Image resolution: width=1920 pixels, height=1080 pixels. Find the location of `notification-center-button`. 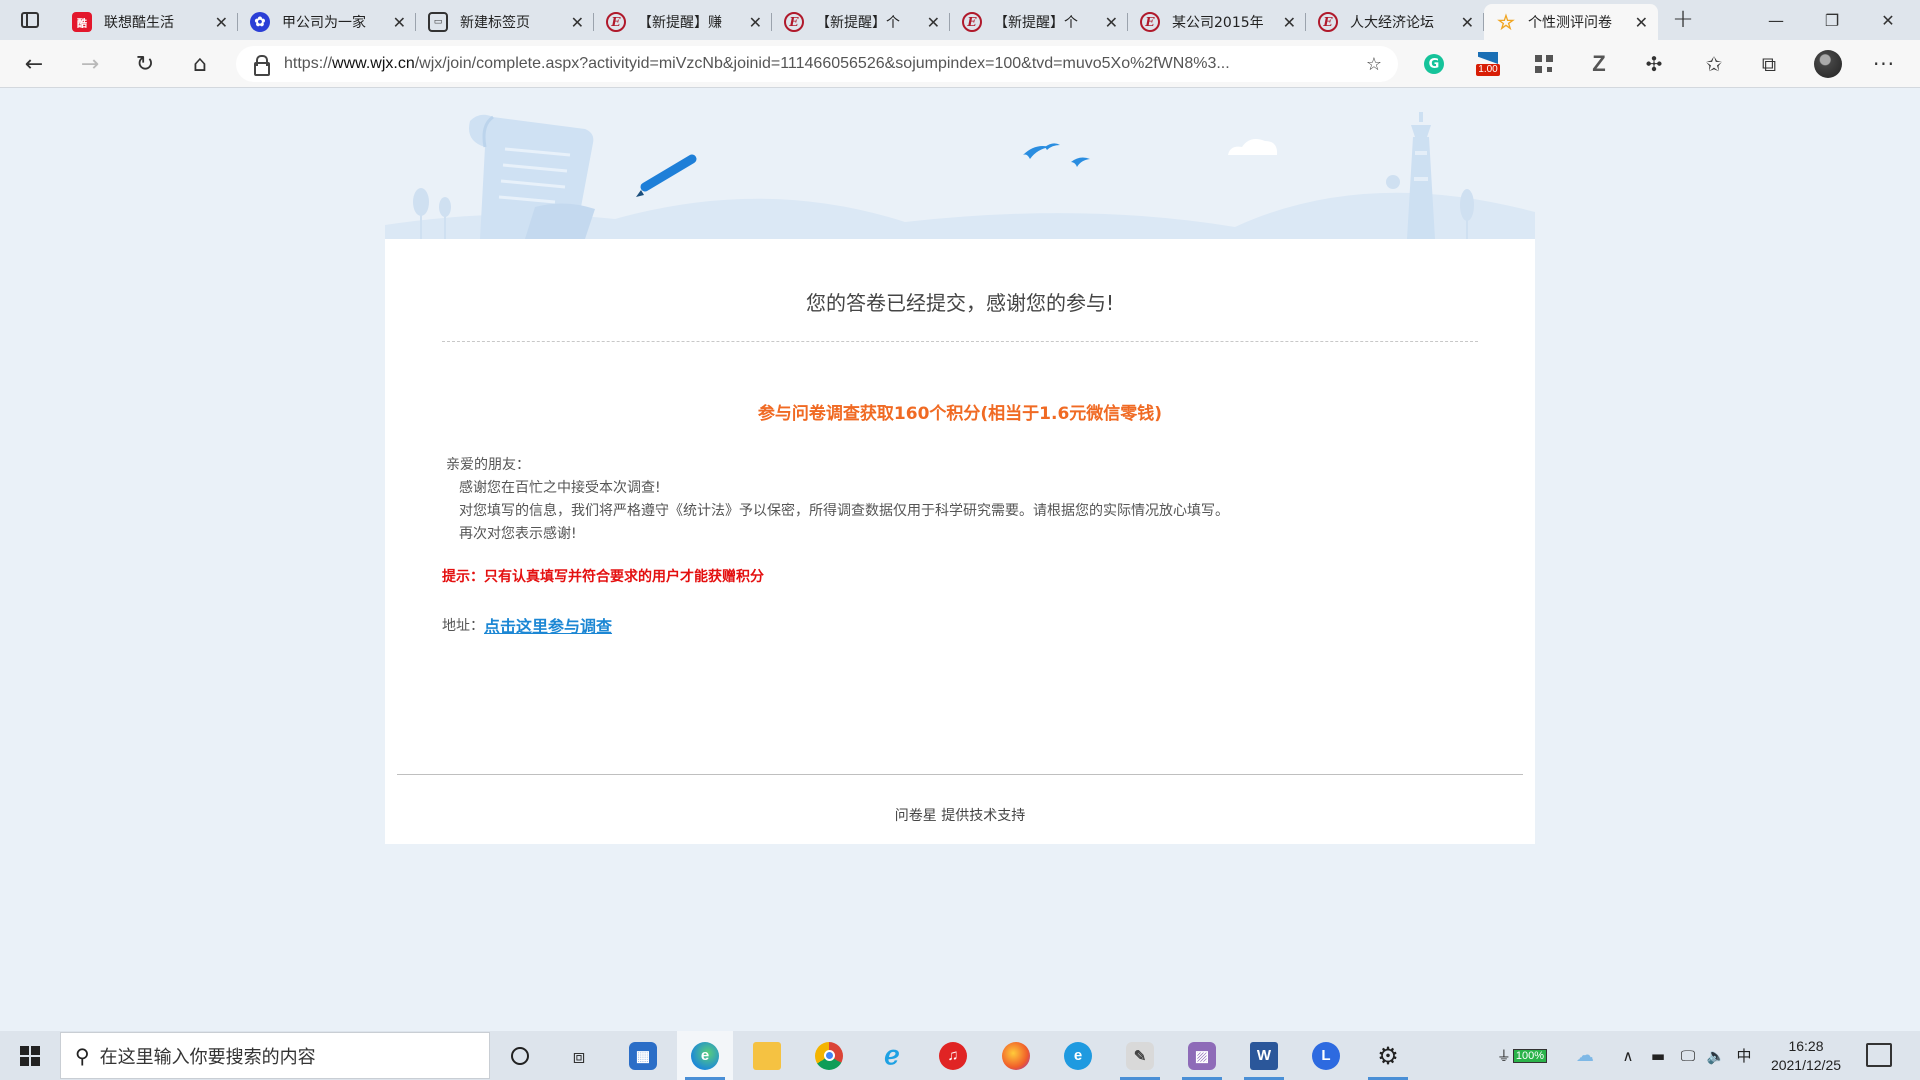

notification-center-button is located at coordinates (1879, 1055).